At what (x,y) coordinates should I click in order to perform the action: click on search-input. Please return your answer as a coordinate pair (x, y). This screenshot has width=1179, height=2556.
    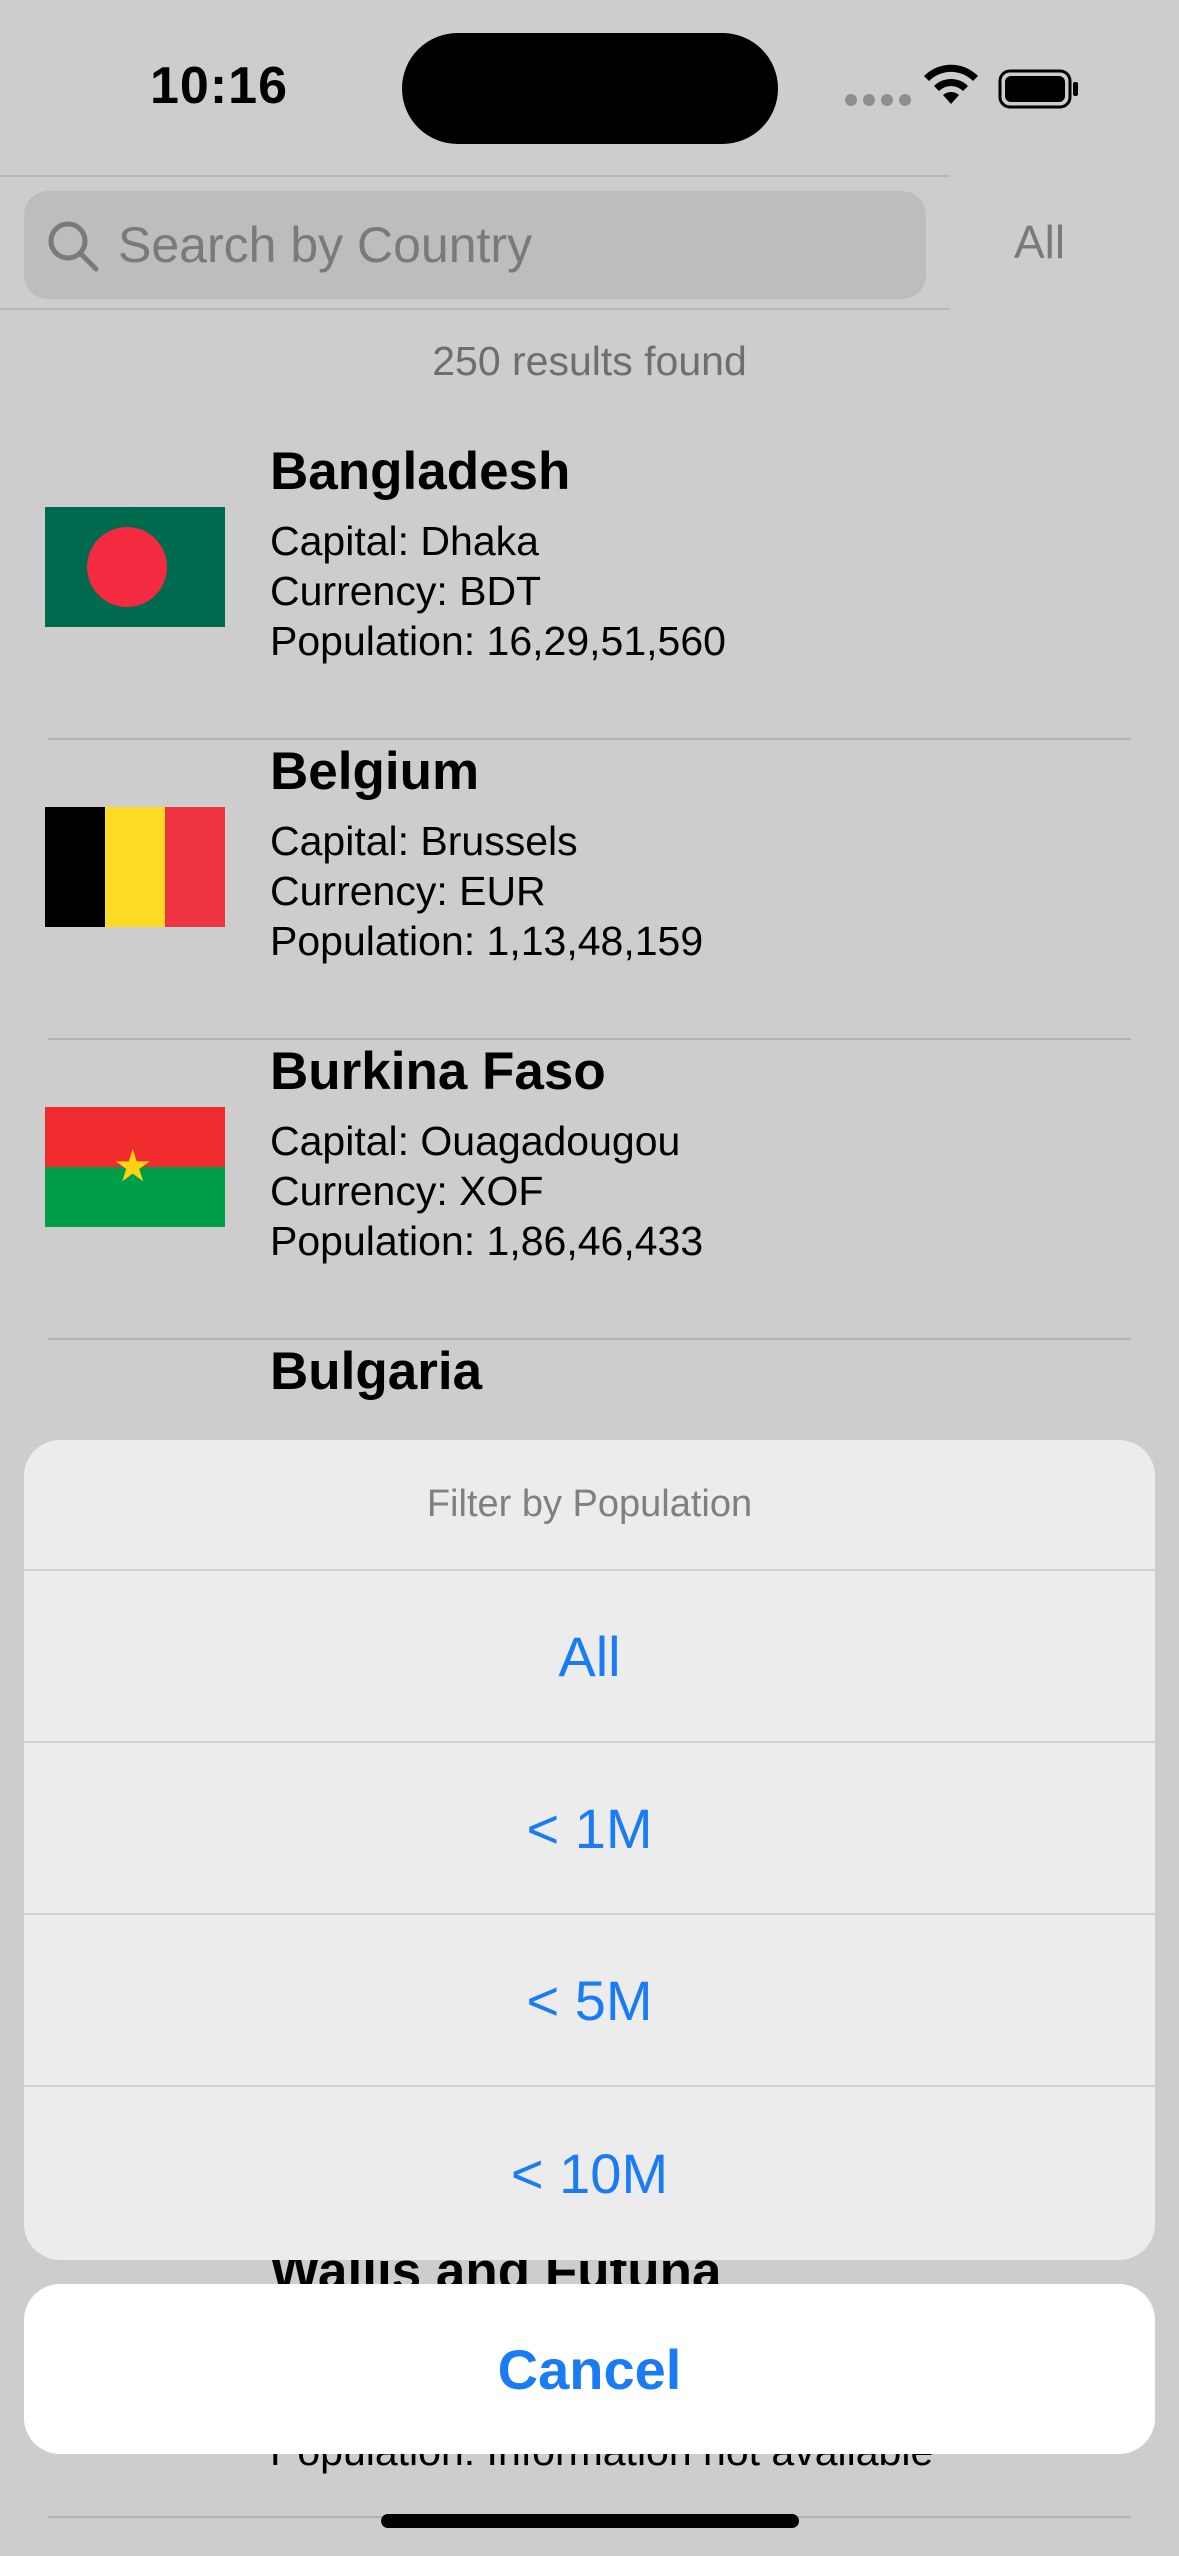
    Looking at the image, I should click on (498, 245).